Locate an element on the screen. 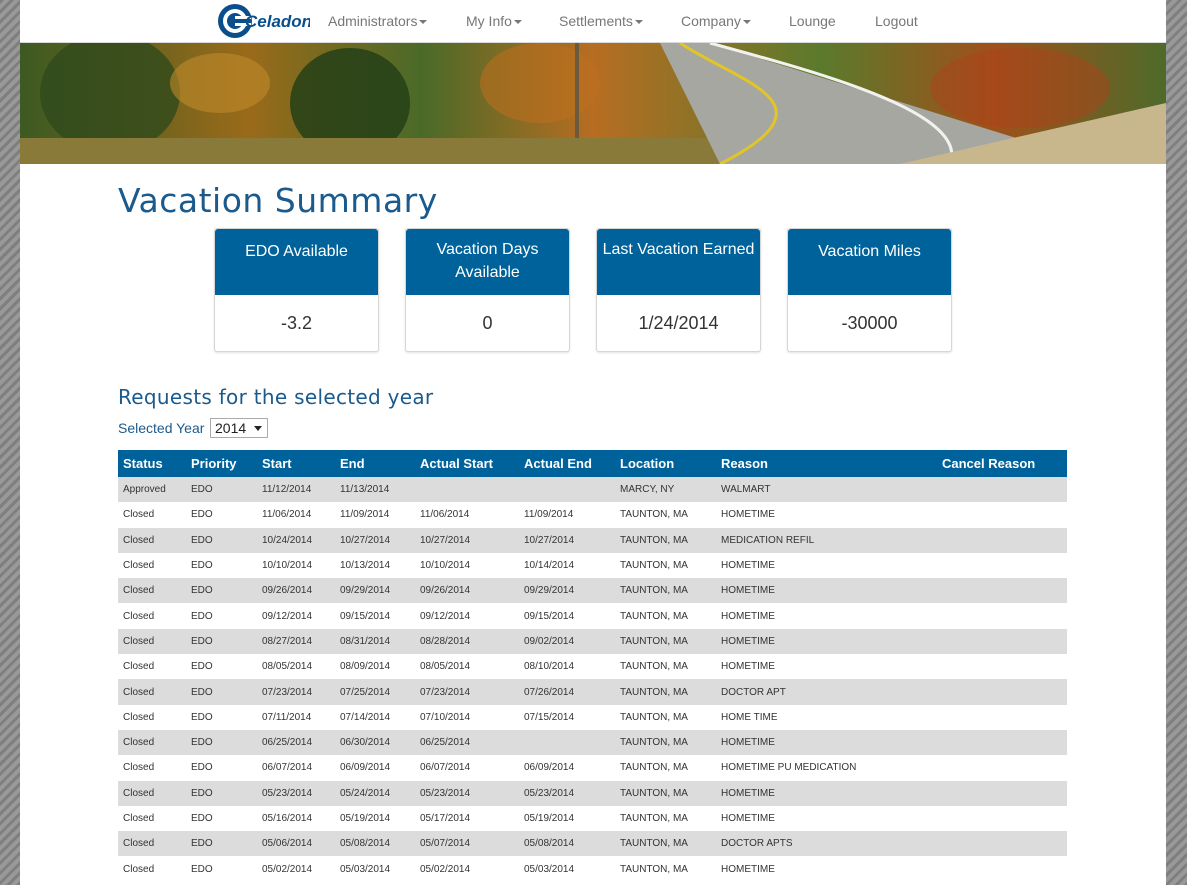 This screenshot has height=885, width=1187. cell-end: 05/19/2014 is located at coordinates (365, 818).